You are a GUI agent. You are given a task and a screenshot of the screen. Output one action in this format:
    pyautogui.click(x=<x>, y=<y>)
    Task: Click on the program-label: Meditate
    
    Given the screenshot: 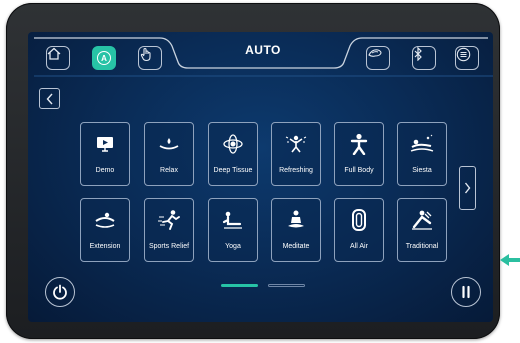 What is the action you would take?
    pyautogui.click(x=296, y=246)
    